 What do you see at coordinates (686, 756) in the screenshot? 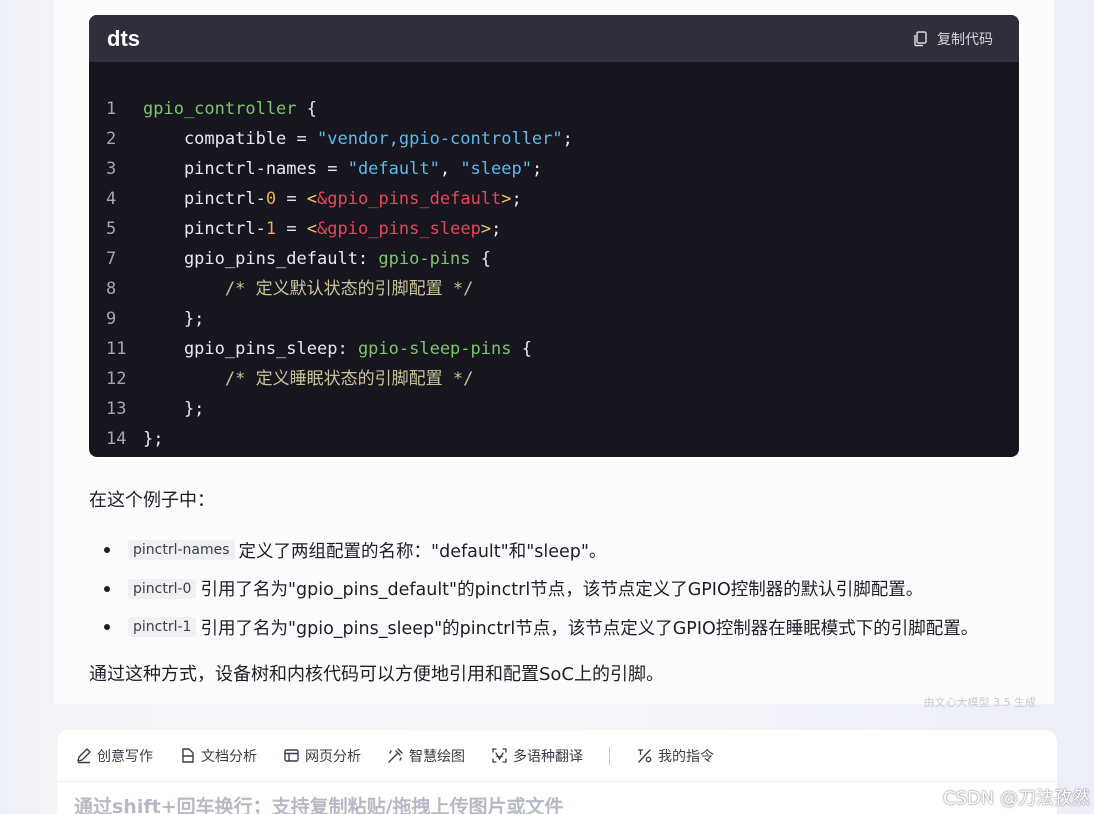
I see `tool-label: 我的指令` at bounding box center [686, 756].